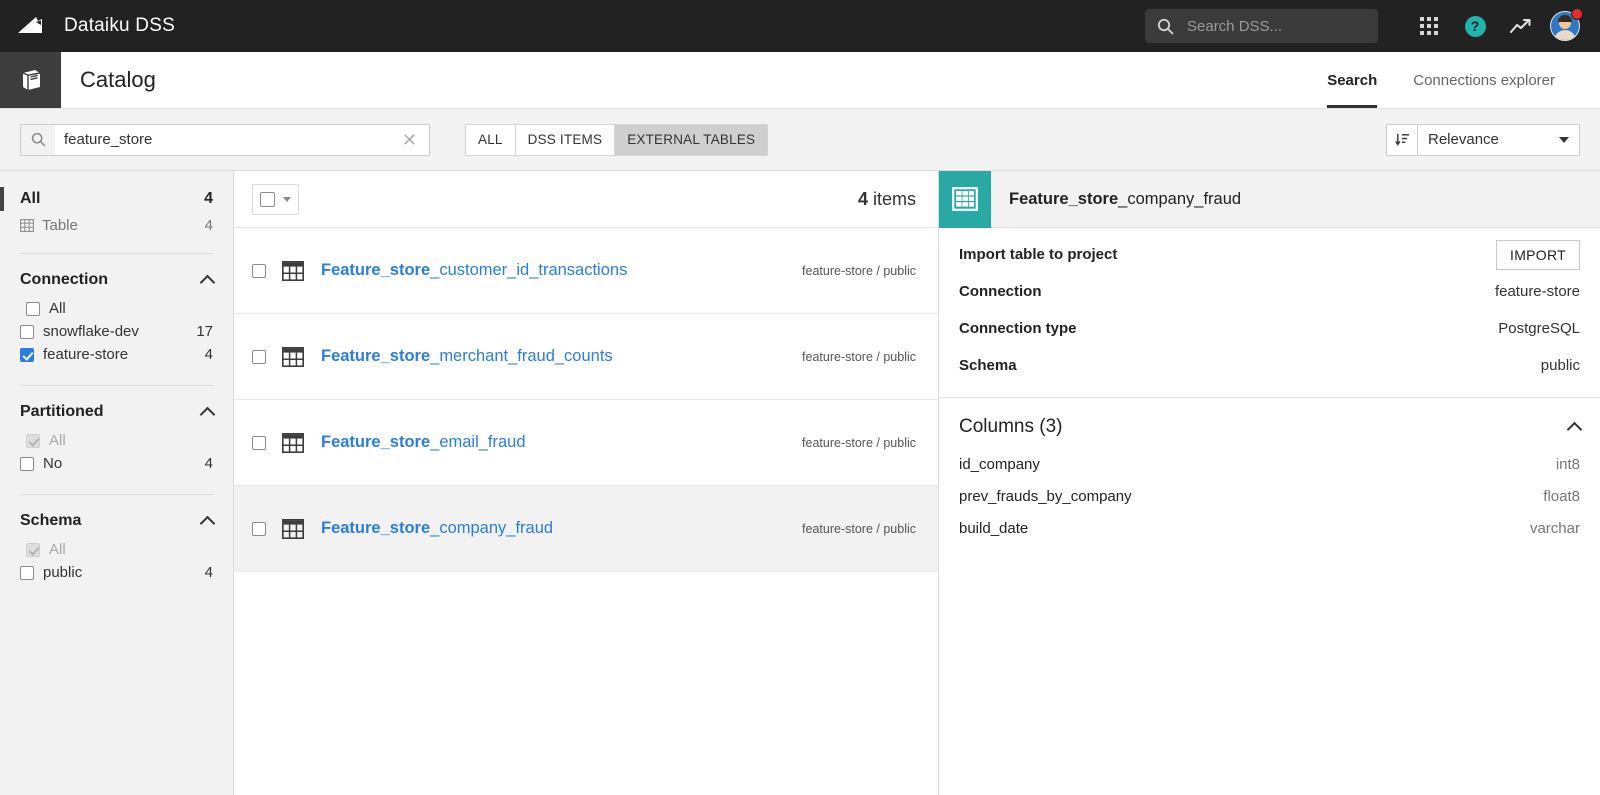 Image resolution: width=1600 pixels, height=795 pixels. I want to click on facet-all-row: All 4, so click(106, 191).